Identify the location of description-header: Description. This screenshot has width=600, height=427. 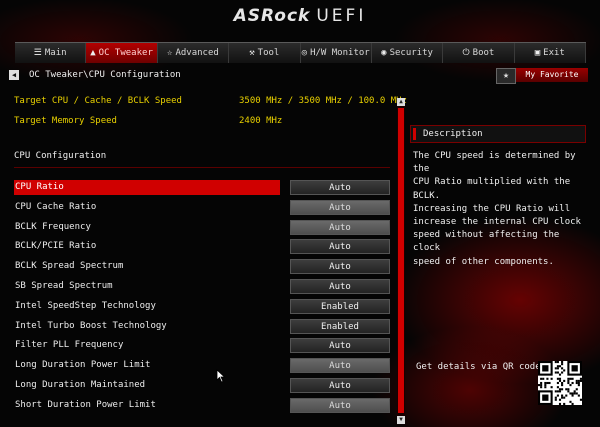
(498, 134).